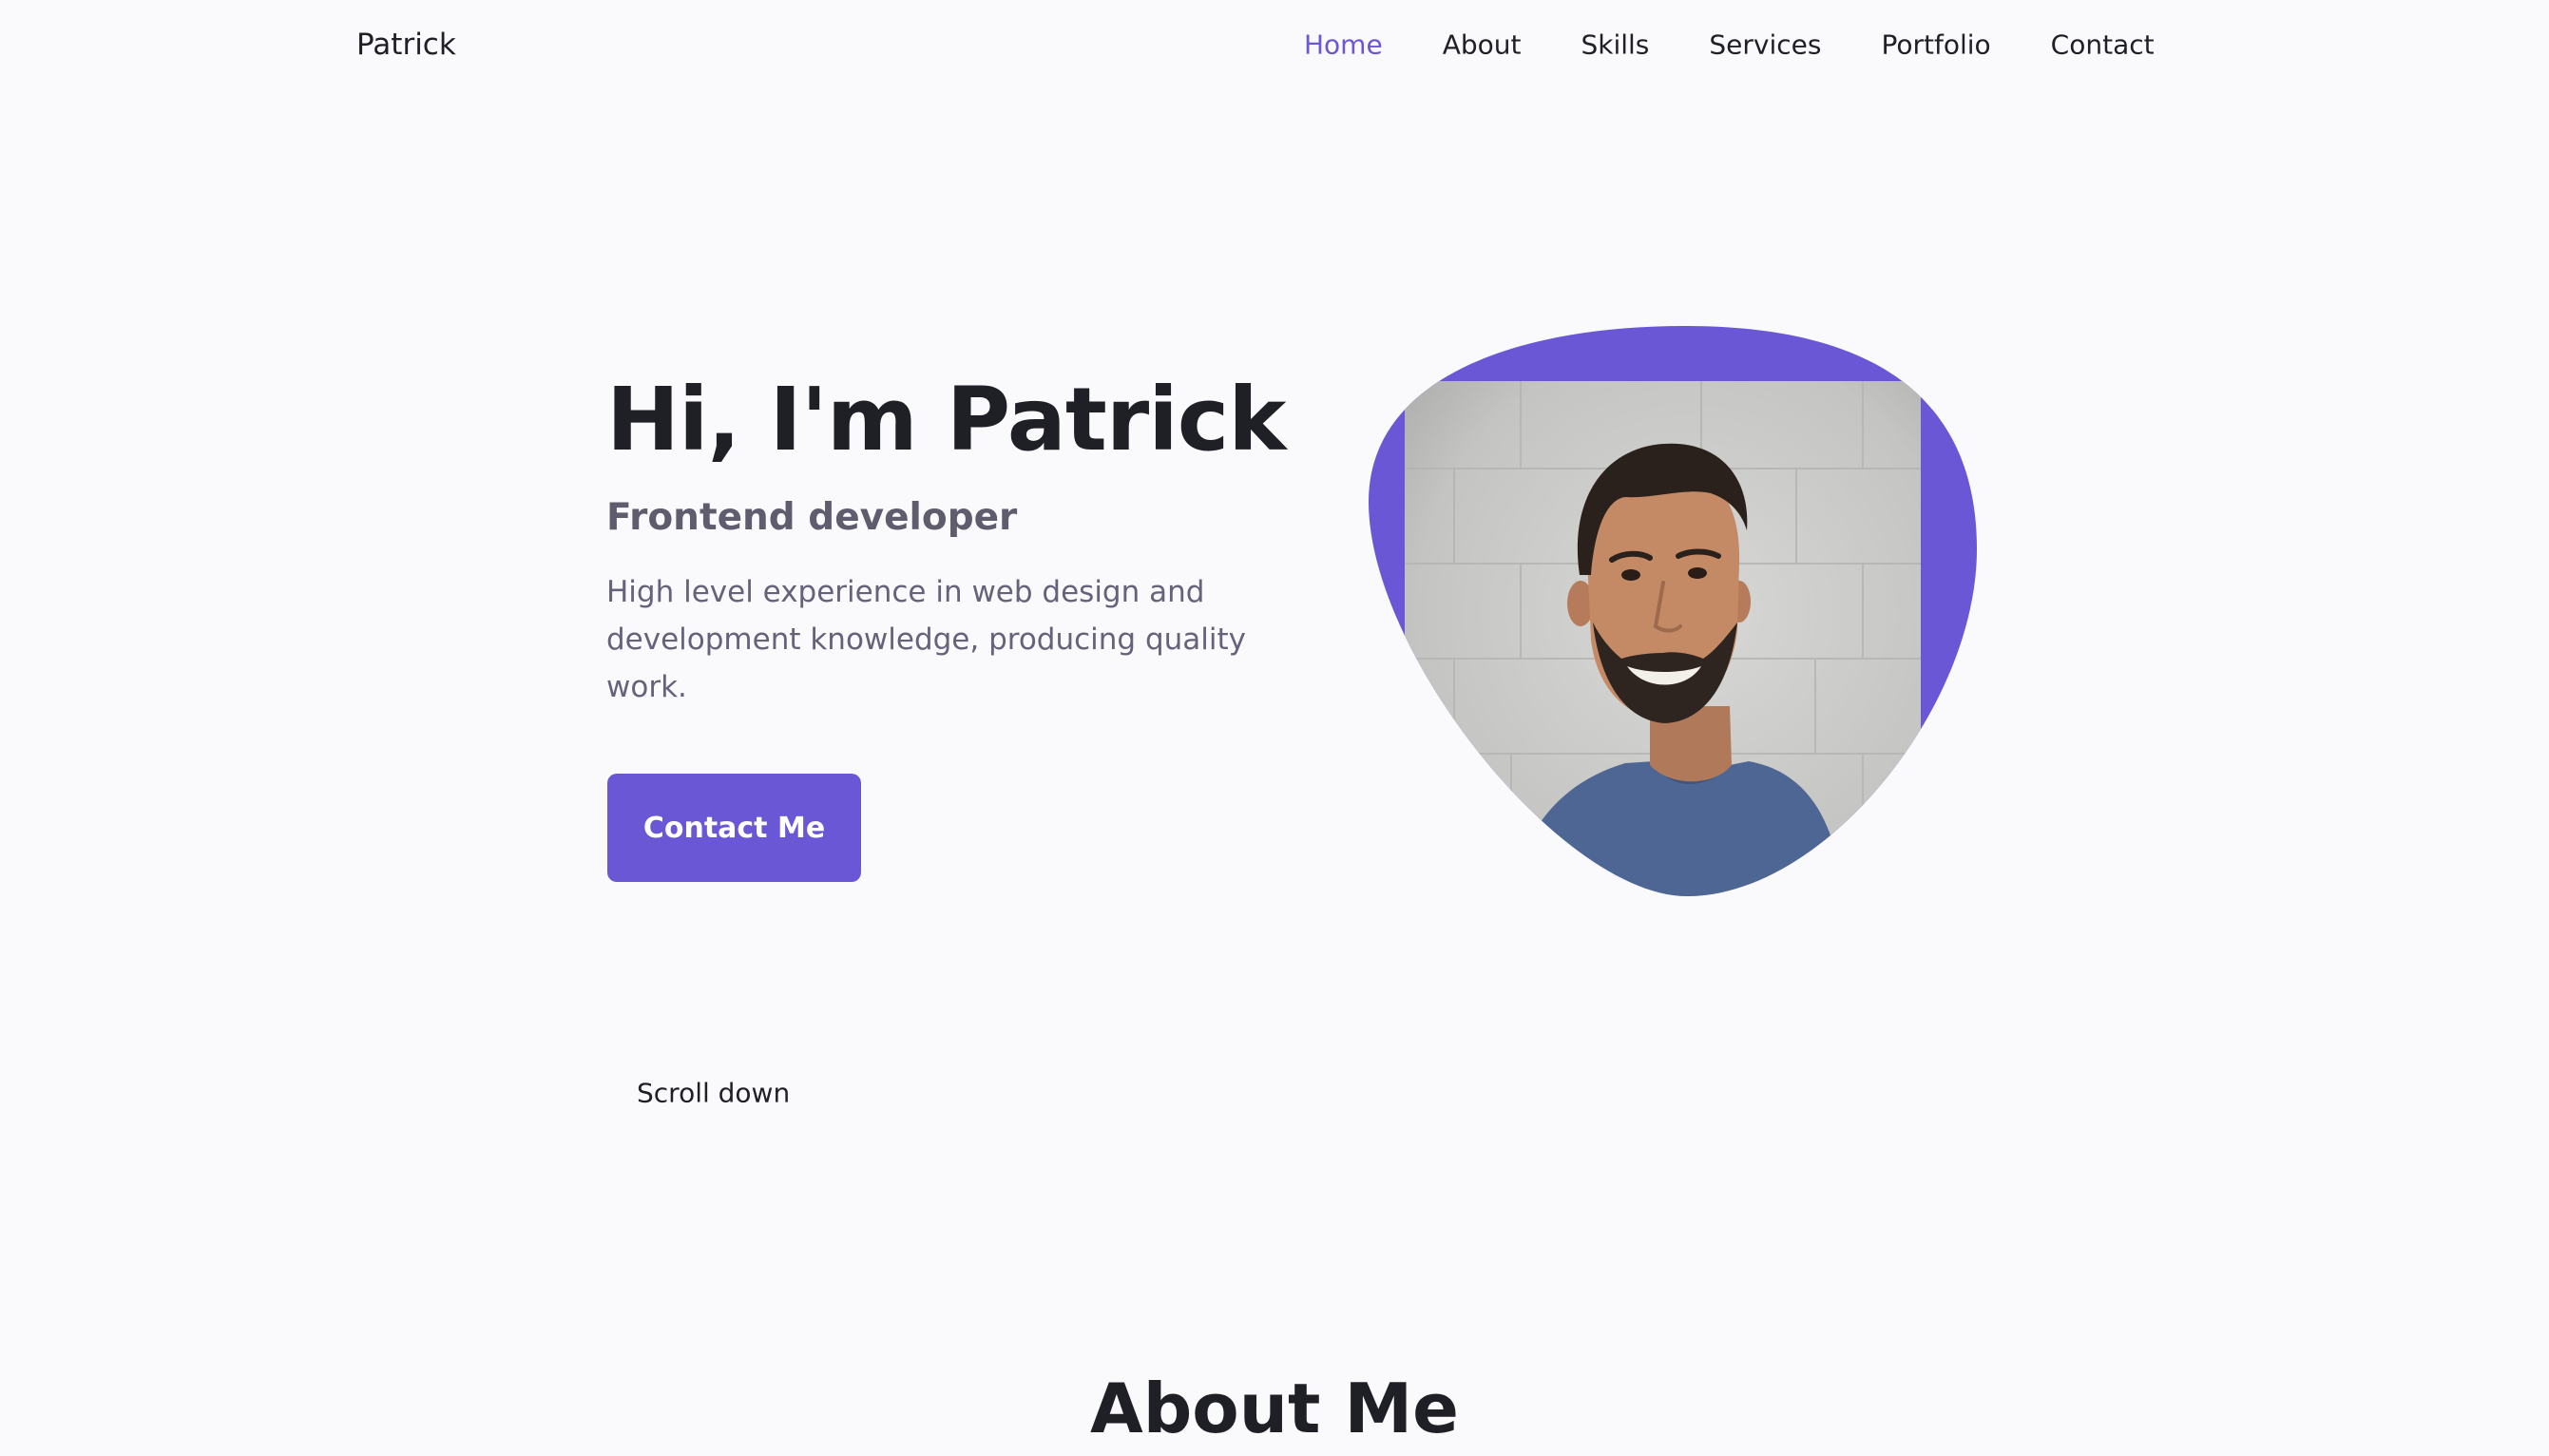 The image size is (2549, 1456). What do you see at coordinates (946, 419) in the screenshot?
I see `hero-title: Hi, I'm Patrick` at bounding box center [946, 419].